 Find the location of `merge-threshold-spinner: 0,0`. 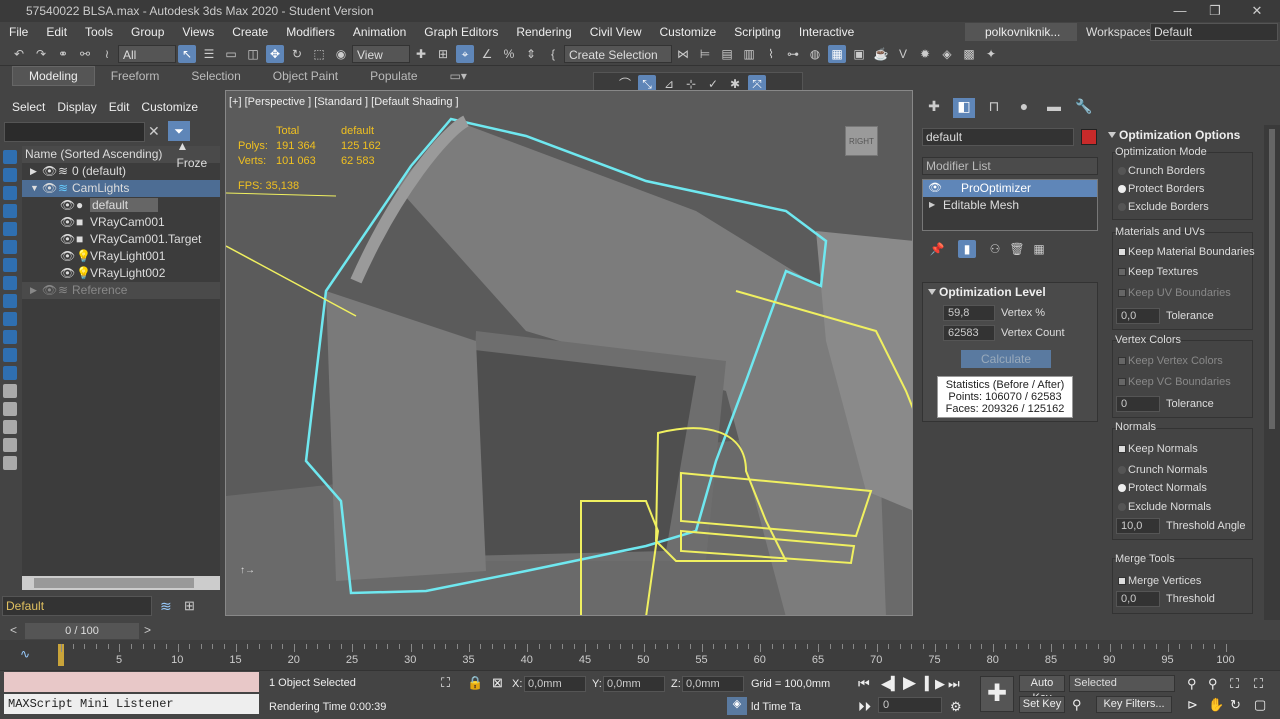

merge-threshold-spinner: 0,0 is located at coordinates (1138, 599).